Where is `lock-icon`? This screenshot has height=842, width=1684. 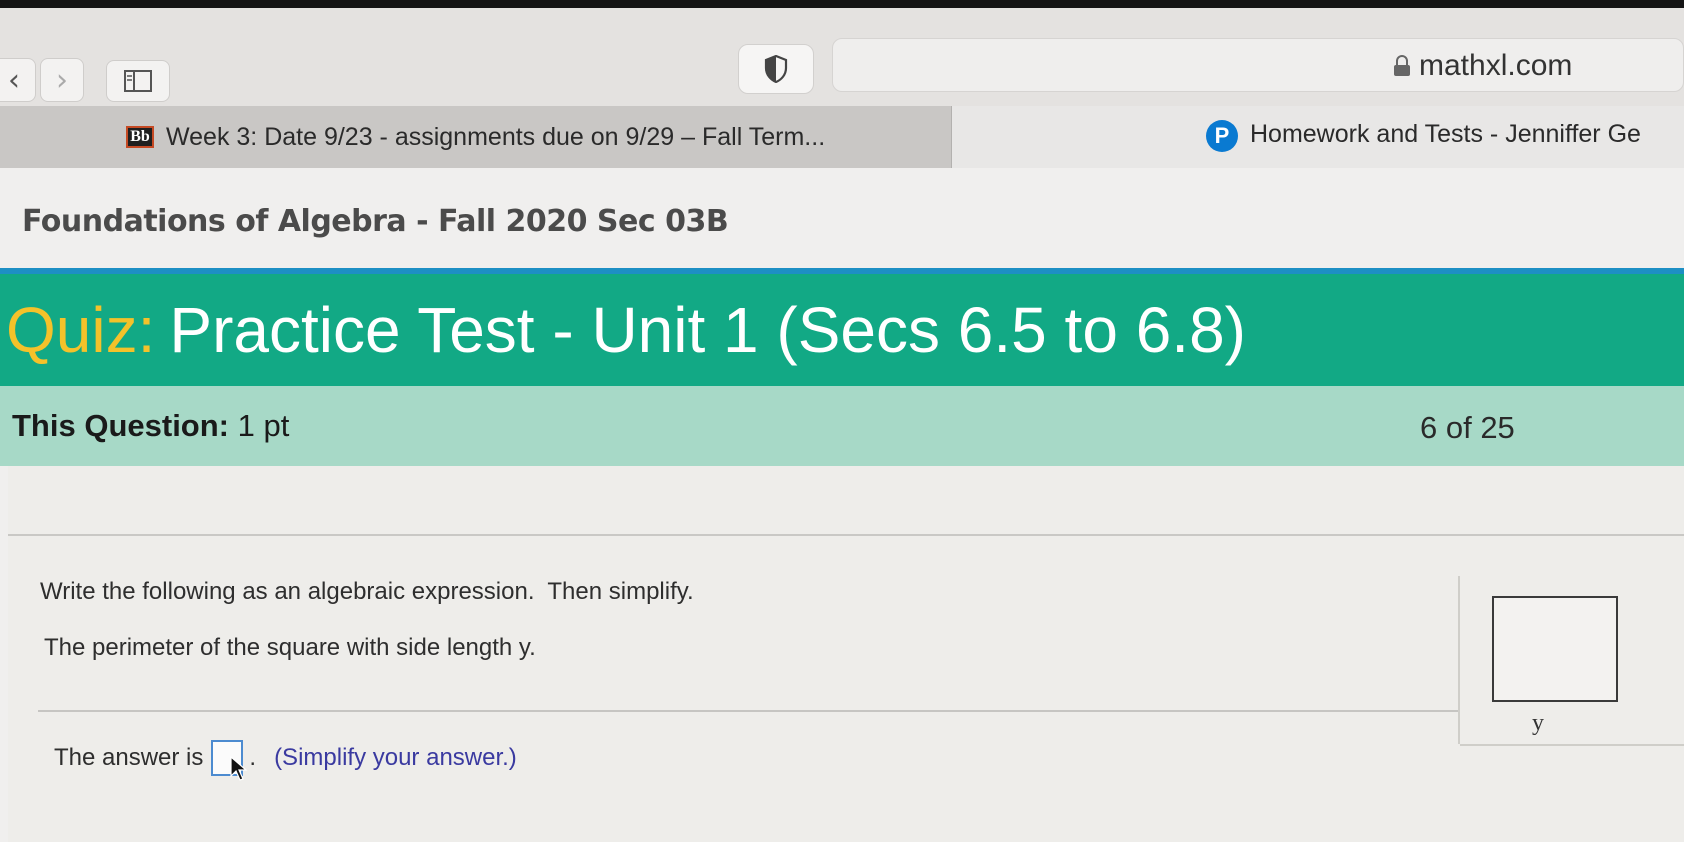 lock-icon is located at coordinates (1402, 65).